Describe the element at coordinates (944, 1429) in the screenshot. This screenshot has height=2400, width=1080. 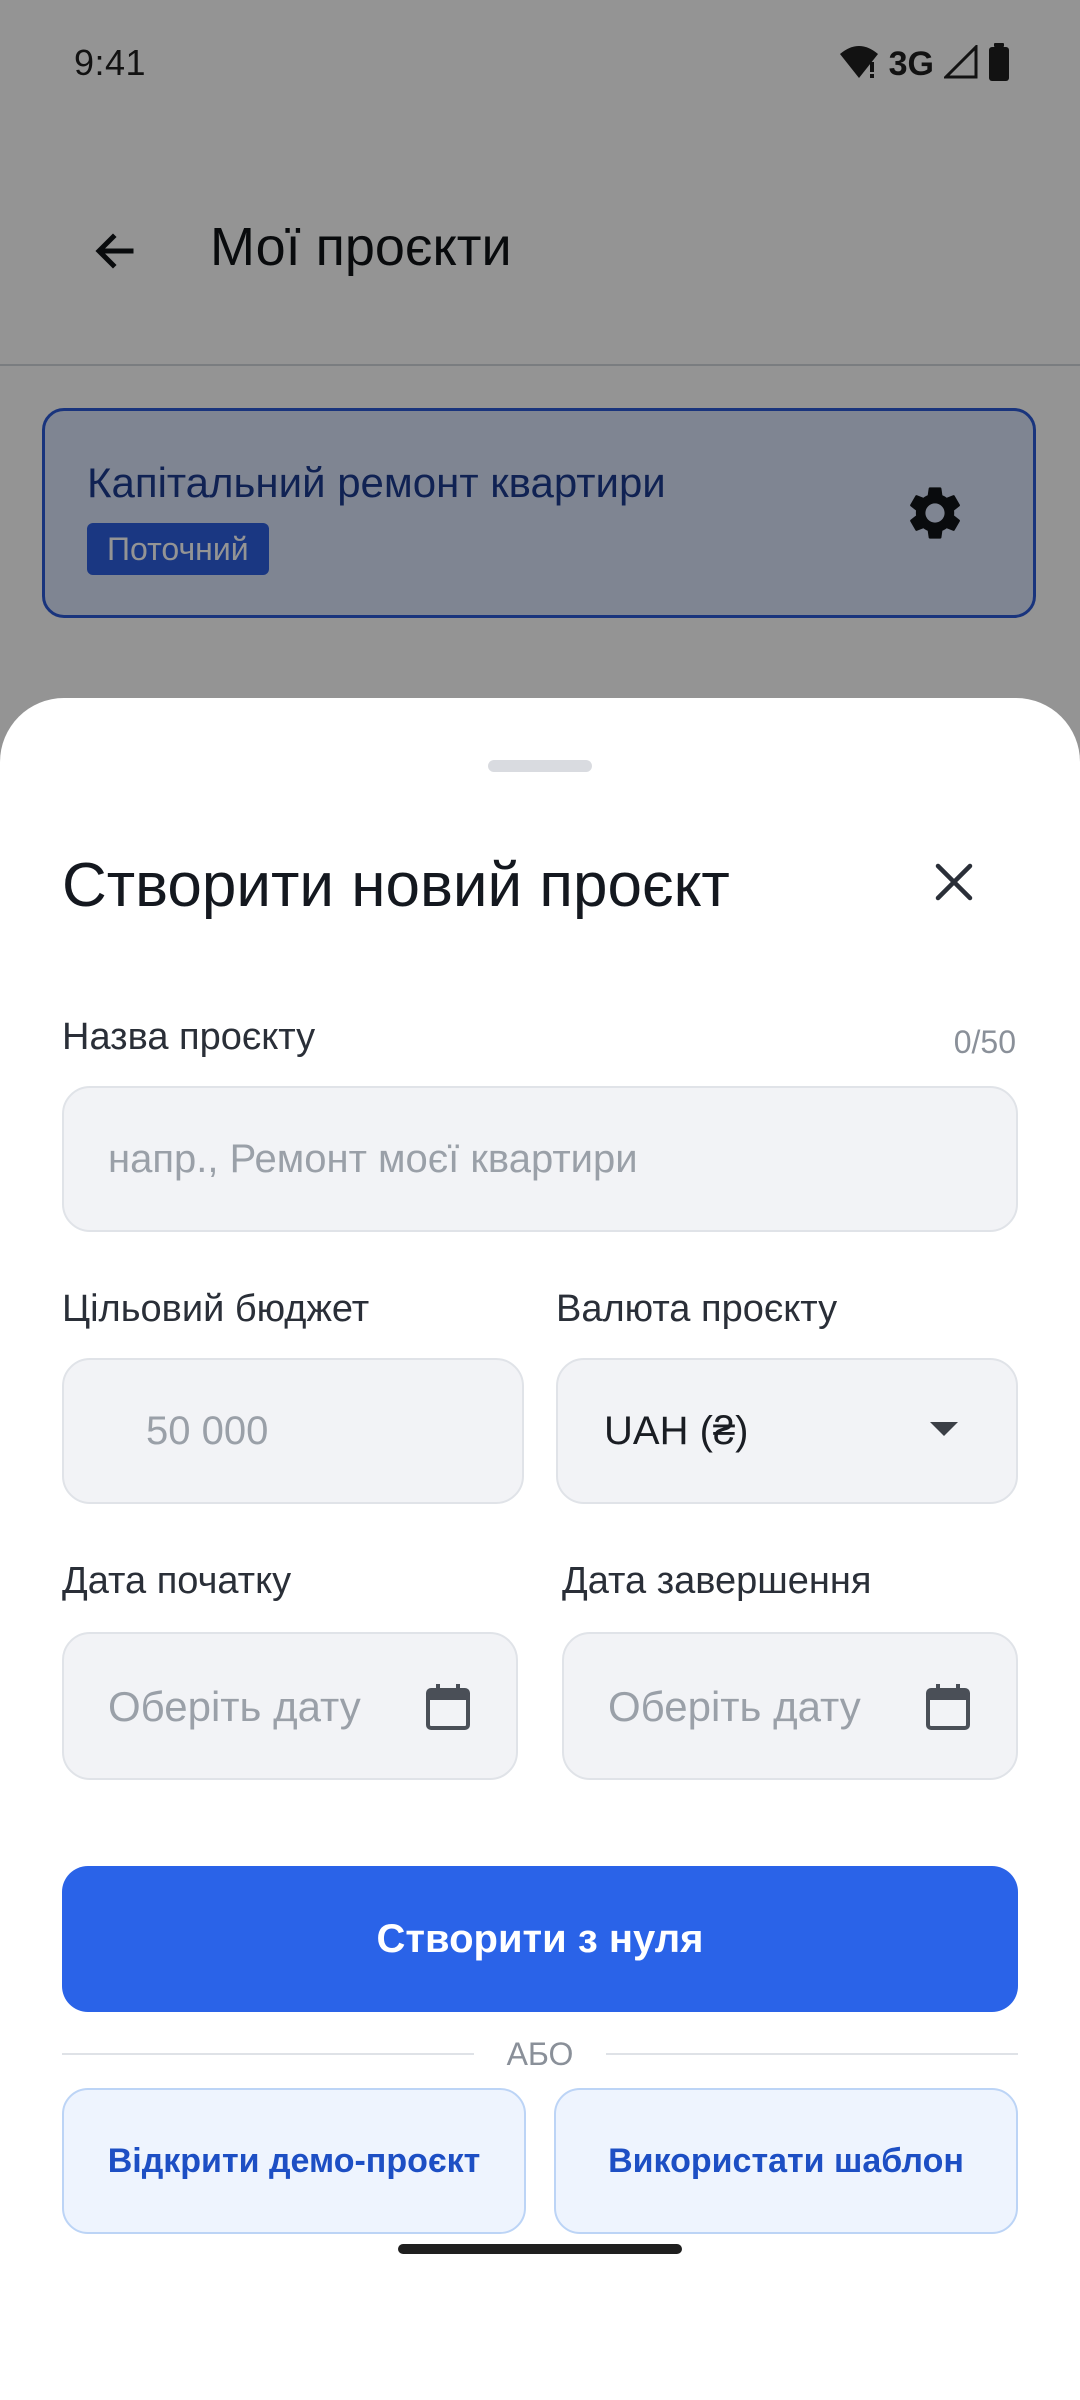
I see `chevron-down-icon` at that location.